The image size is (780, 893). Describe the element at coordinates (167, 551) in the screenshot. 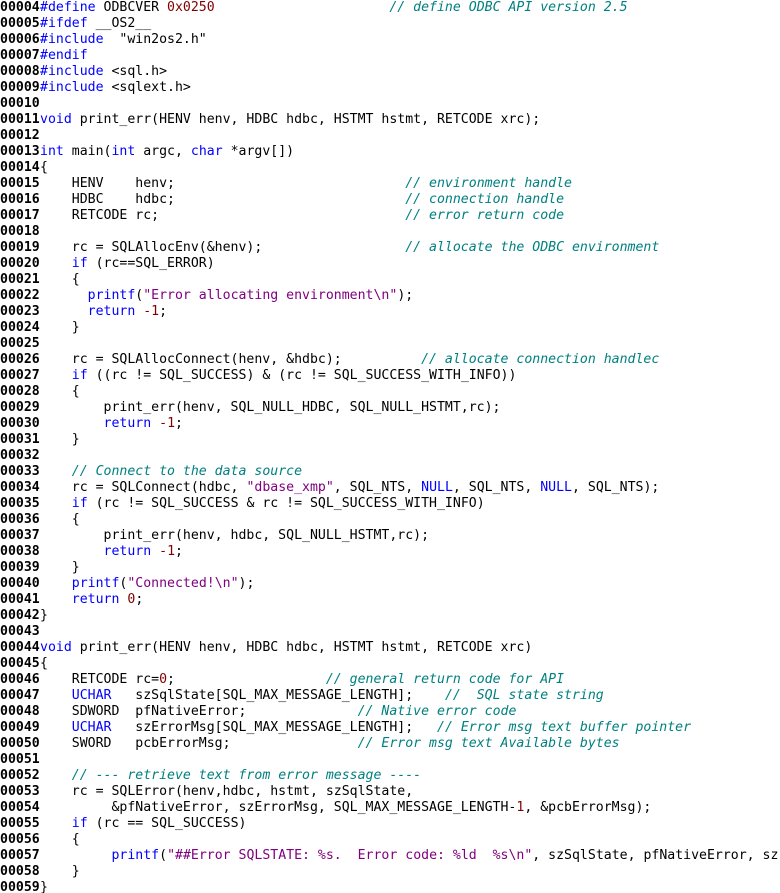

I see `number-token: -1` at that location.